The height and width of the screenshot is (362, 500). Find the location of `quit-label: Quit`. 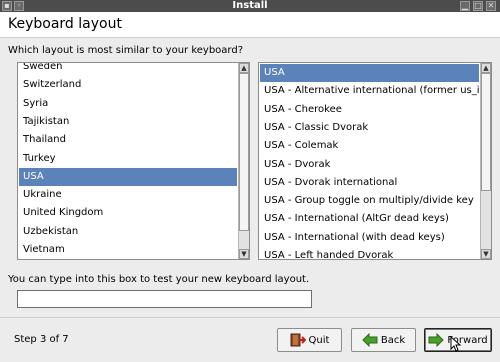

quit-label: Quit is located at coordinates (319, 340).